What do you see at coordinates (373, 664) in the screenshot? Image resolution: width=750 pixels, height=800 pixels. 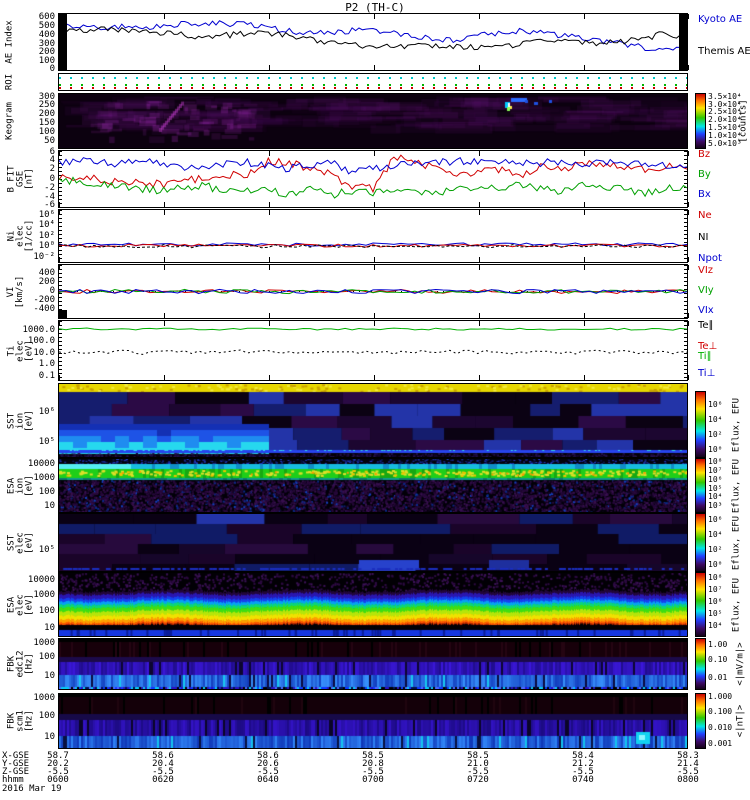 I see `spectrogram-fbk_edc` at bounding box center [373, 664].